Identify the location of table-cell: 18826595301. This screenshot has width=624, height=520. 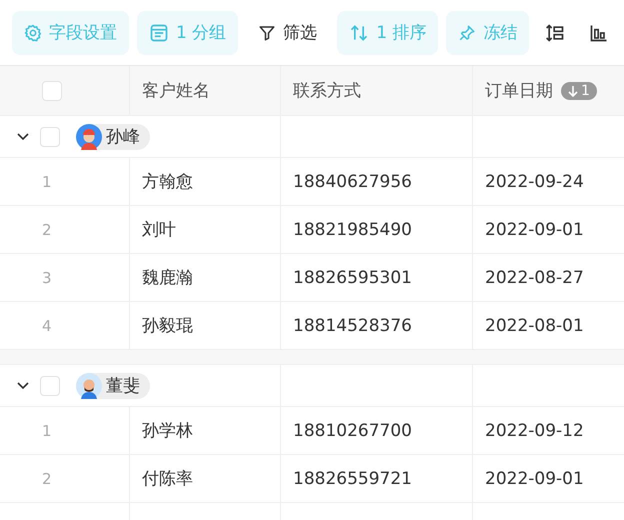
(352, 278).